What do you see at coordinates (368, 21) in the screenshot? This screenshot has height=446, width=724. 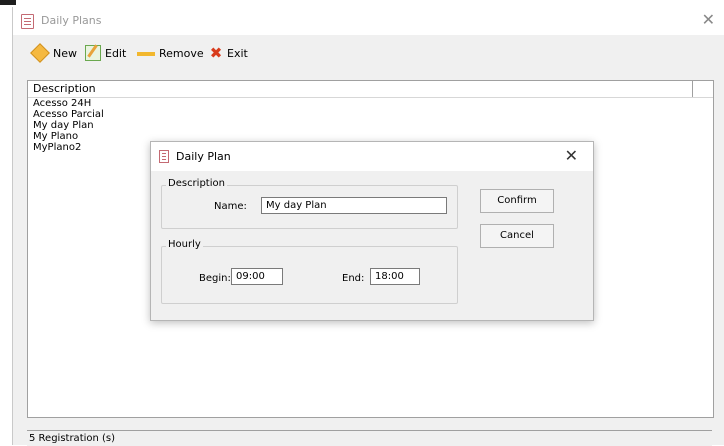 I see `title-bar: Daily Plans ✕` at bounding box center [368, 21].